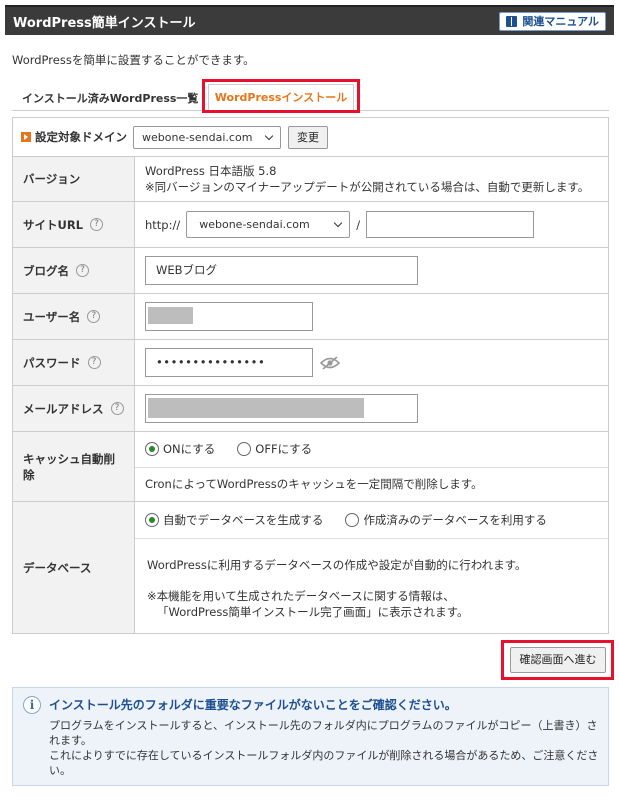 This screenshot has height=800, width=619. What do you see at coordinates (371, 484) in the screenshot?
I see `cache-description: CronによってWordPressのキャッシュを一定間隔で削除します。` at bounding box center [371, 484].